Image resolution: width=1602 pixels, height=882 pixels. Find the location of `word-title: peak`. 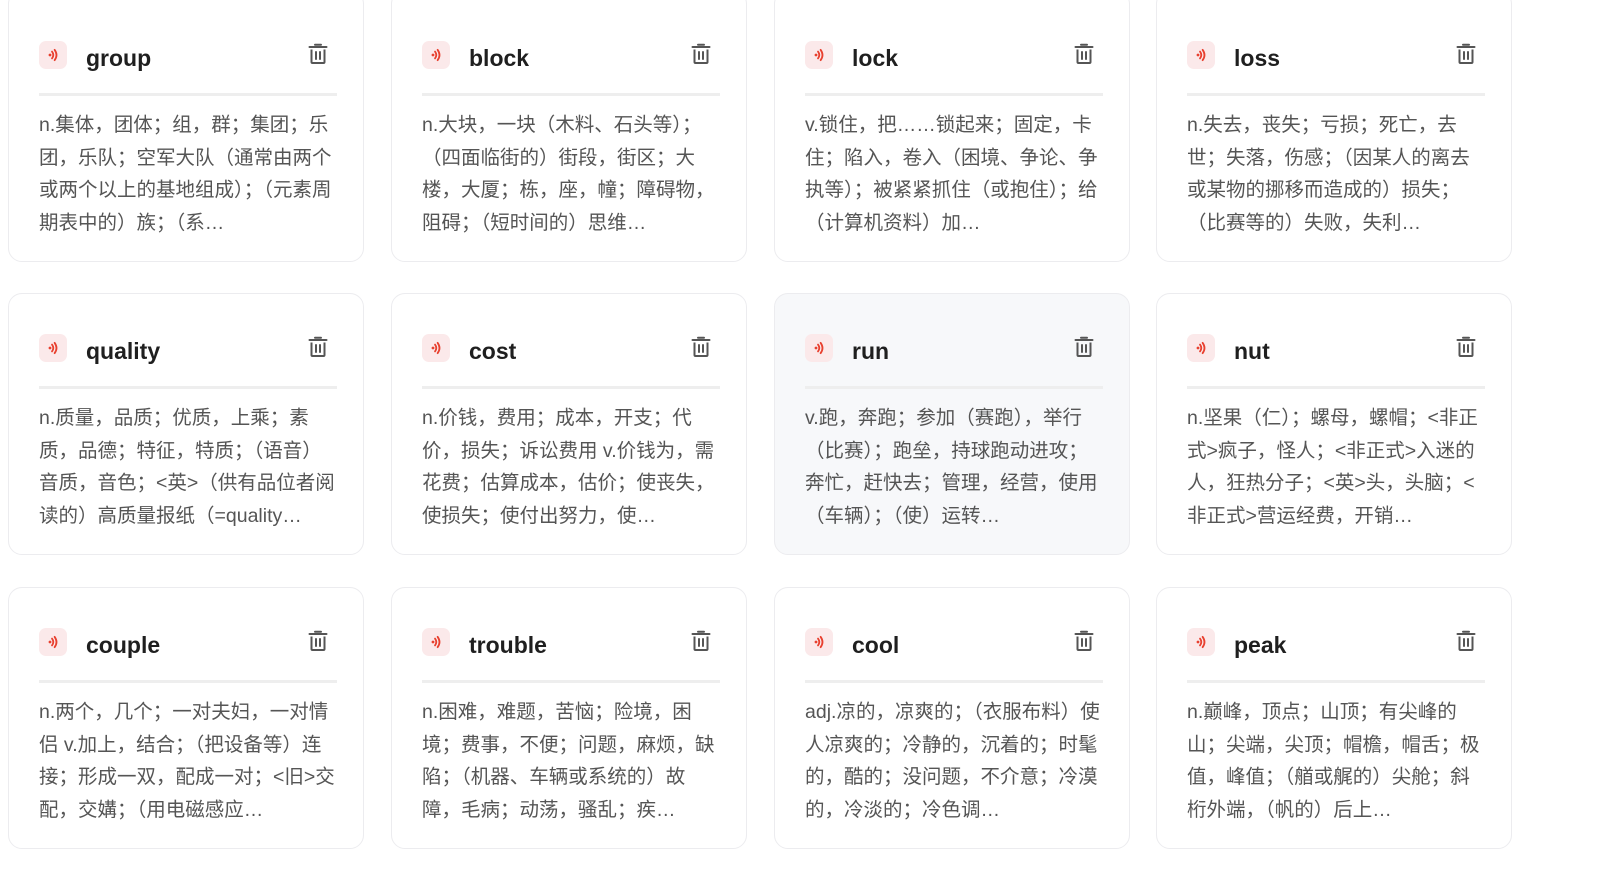

word-title: peak is located at coordinates (1260, 645).